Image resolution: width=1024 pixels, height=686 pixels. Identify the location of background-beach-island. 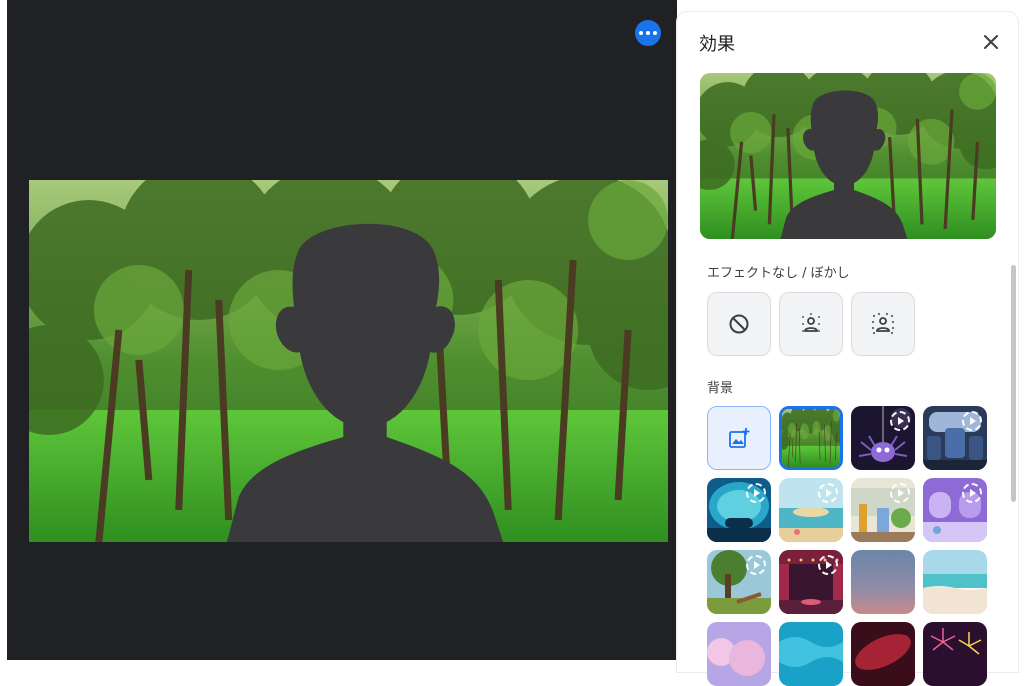
(811, 510).